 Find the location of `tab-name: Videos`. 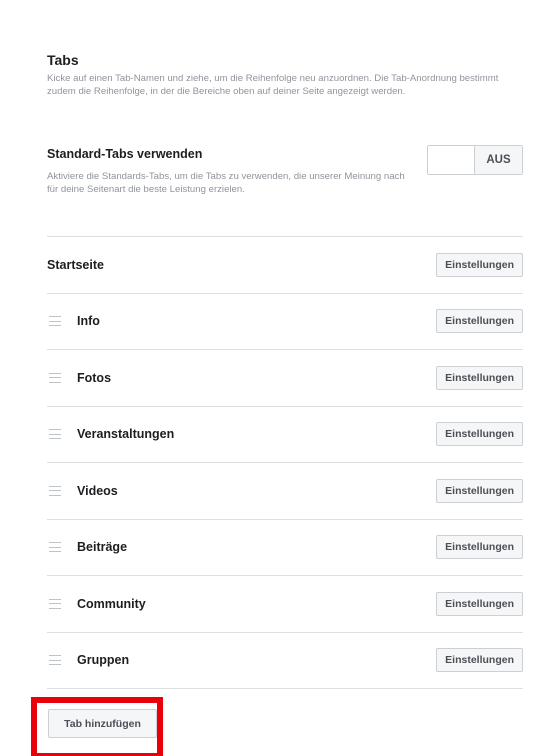

tab-name: Videos is located at coordinates (97, 490).